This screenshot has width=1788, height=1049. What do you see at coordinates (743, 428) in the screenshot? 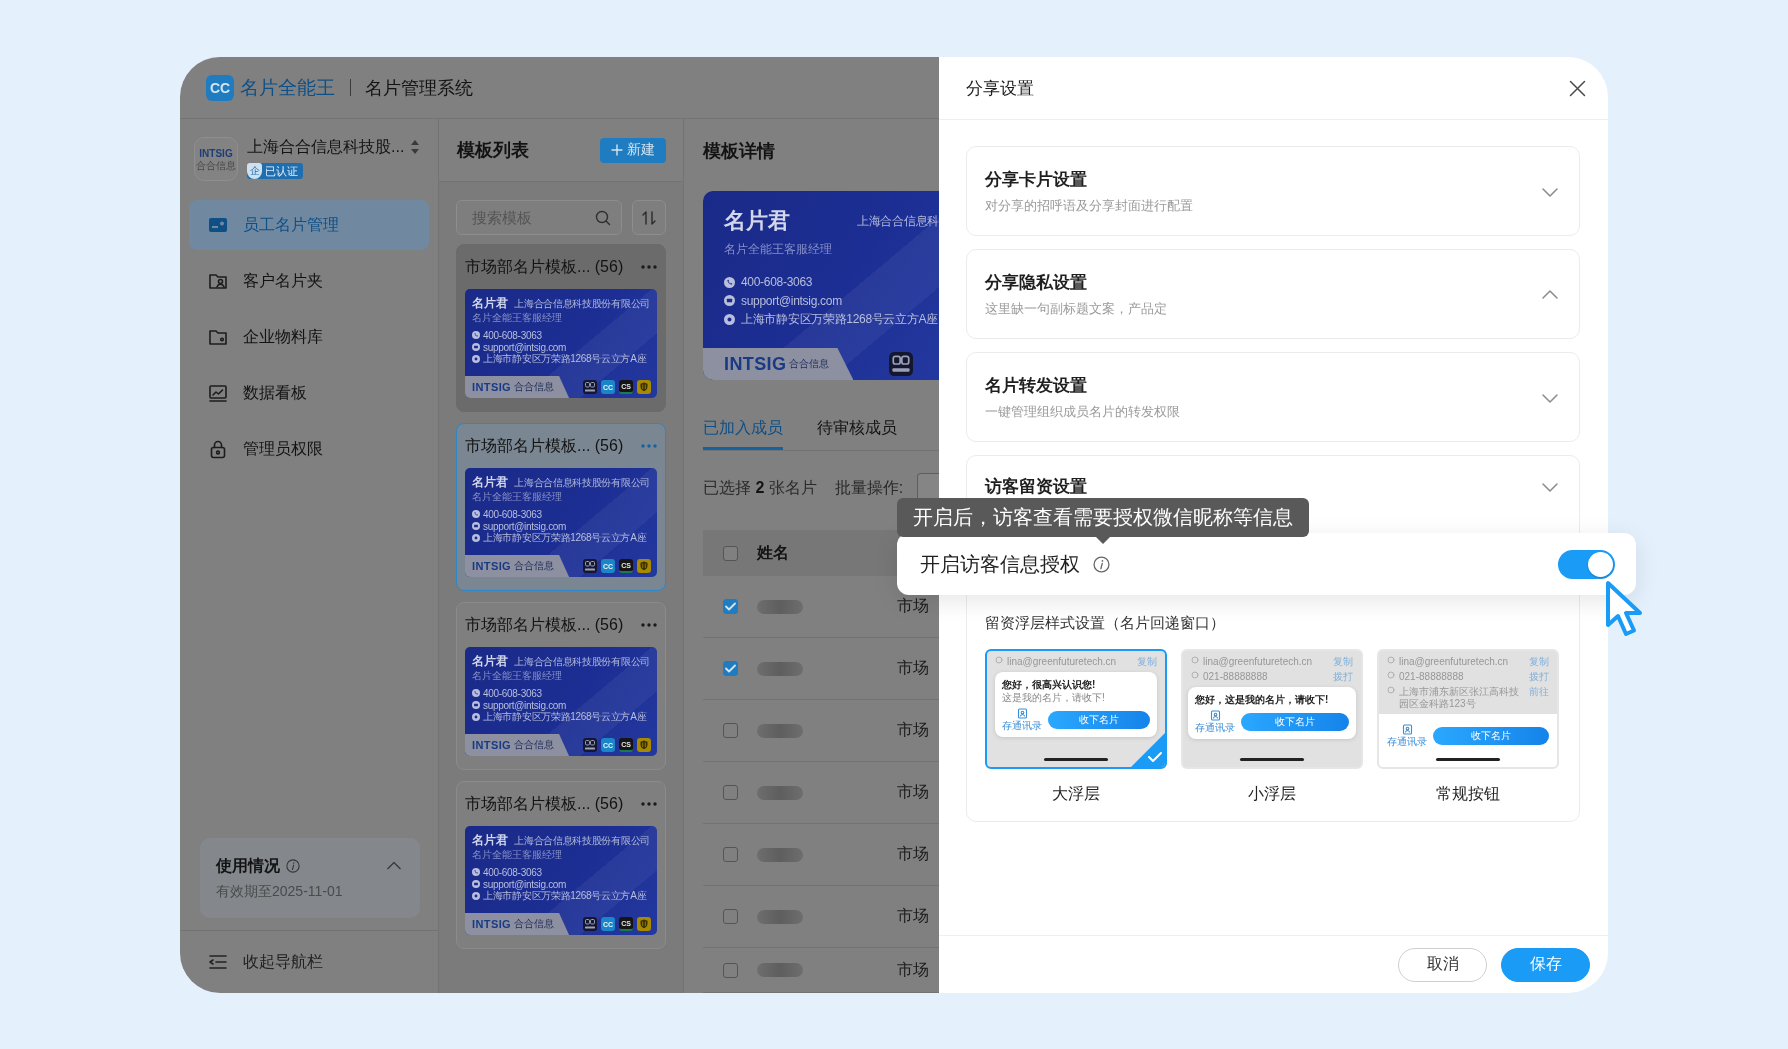
I see `tab: 已加入成员` at bounding box center [743, 428].